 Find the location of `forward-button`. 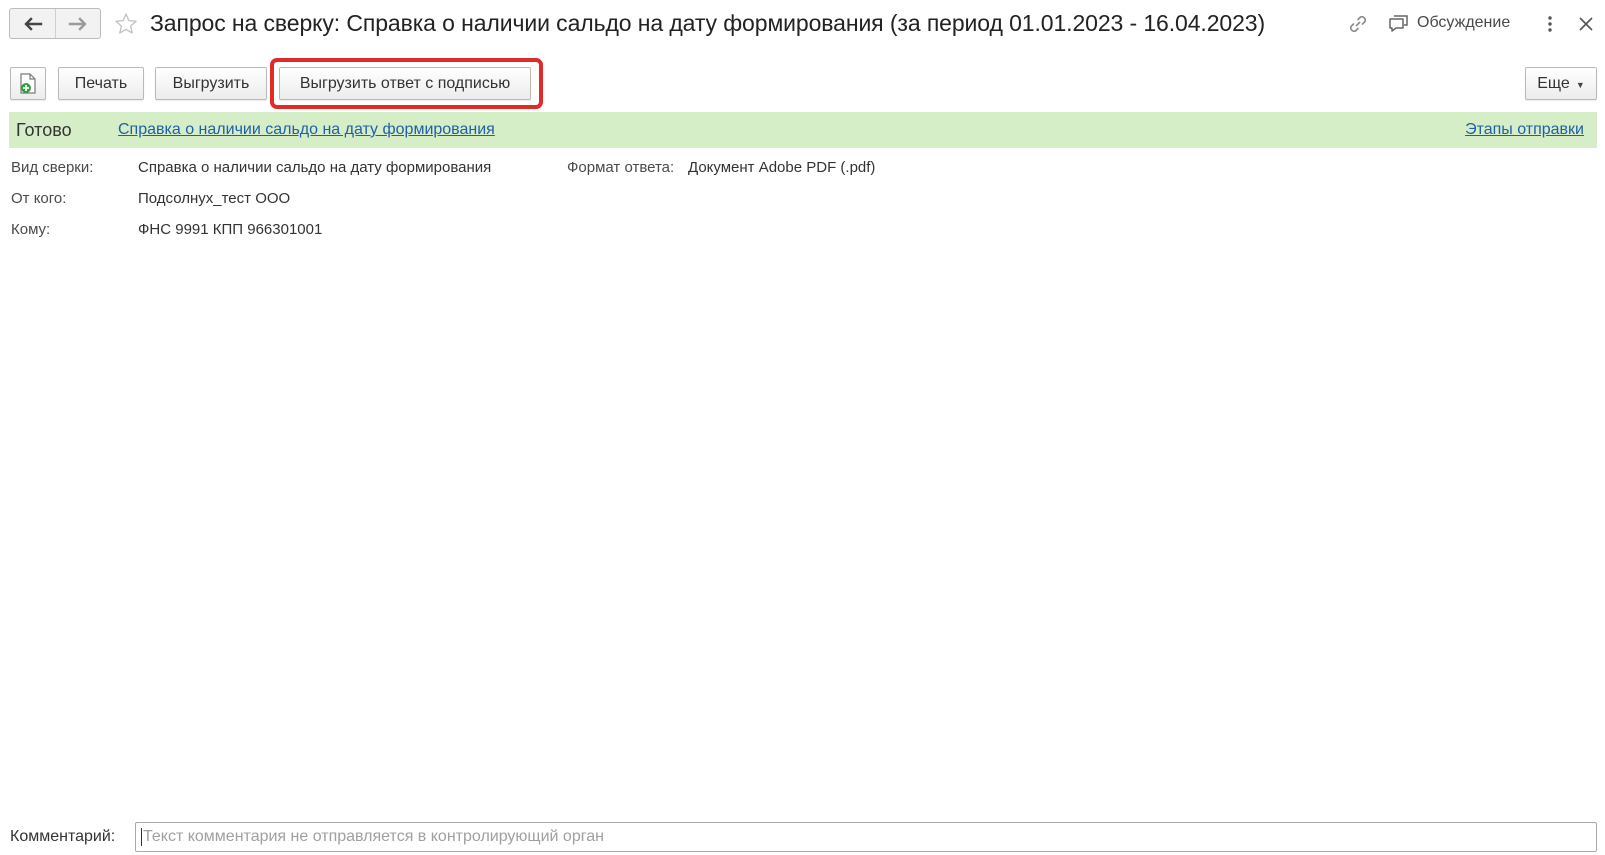

forward-button is located at coordinates (77, 23).